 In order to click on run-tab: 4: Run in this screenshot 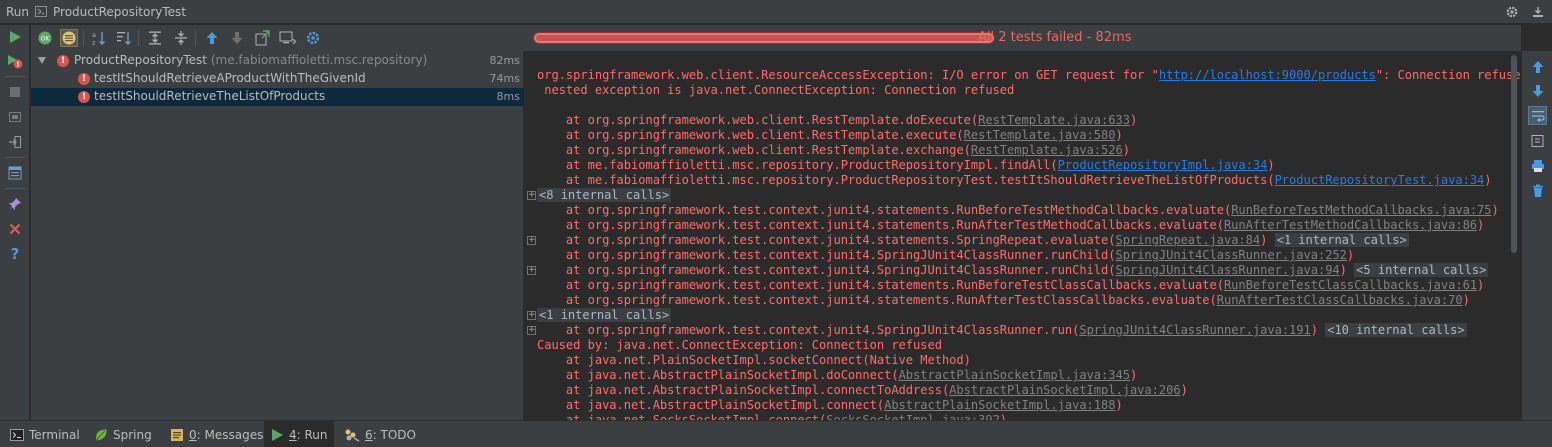, I will do `click(299, 434)`.